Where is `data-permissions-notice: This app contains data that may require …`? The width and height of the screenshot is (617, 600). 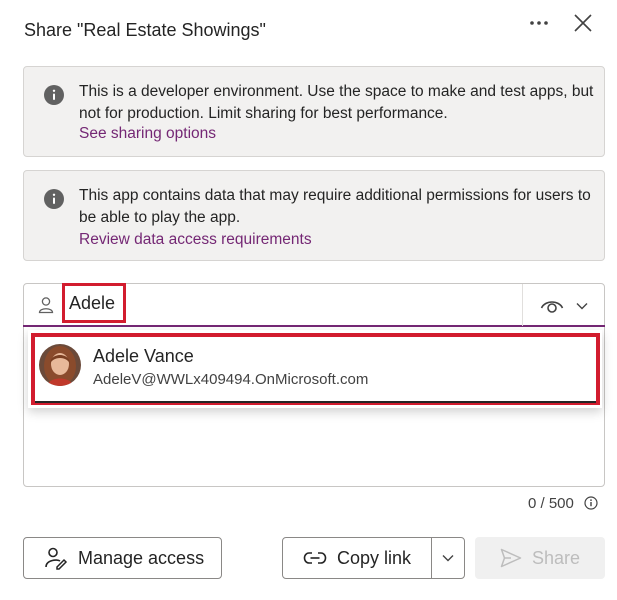 data-permissions-notice: This app contains data that may require … is located at coordinates (314, 215).